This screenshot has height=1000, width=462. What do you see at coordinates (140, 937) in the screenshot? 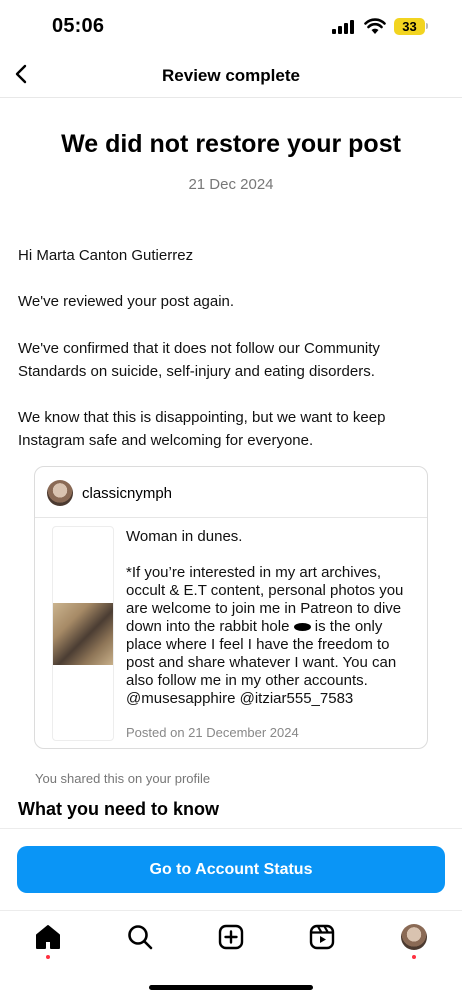
I see `search-icon` at bounding box center [140, 937].